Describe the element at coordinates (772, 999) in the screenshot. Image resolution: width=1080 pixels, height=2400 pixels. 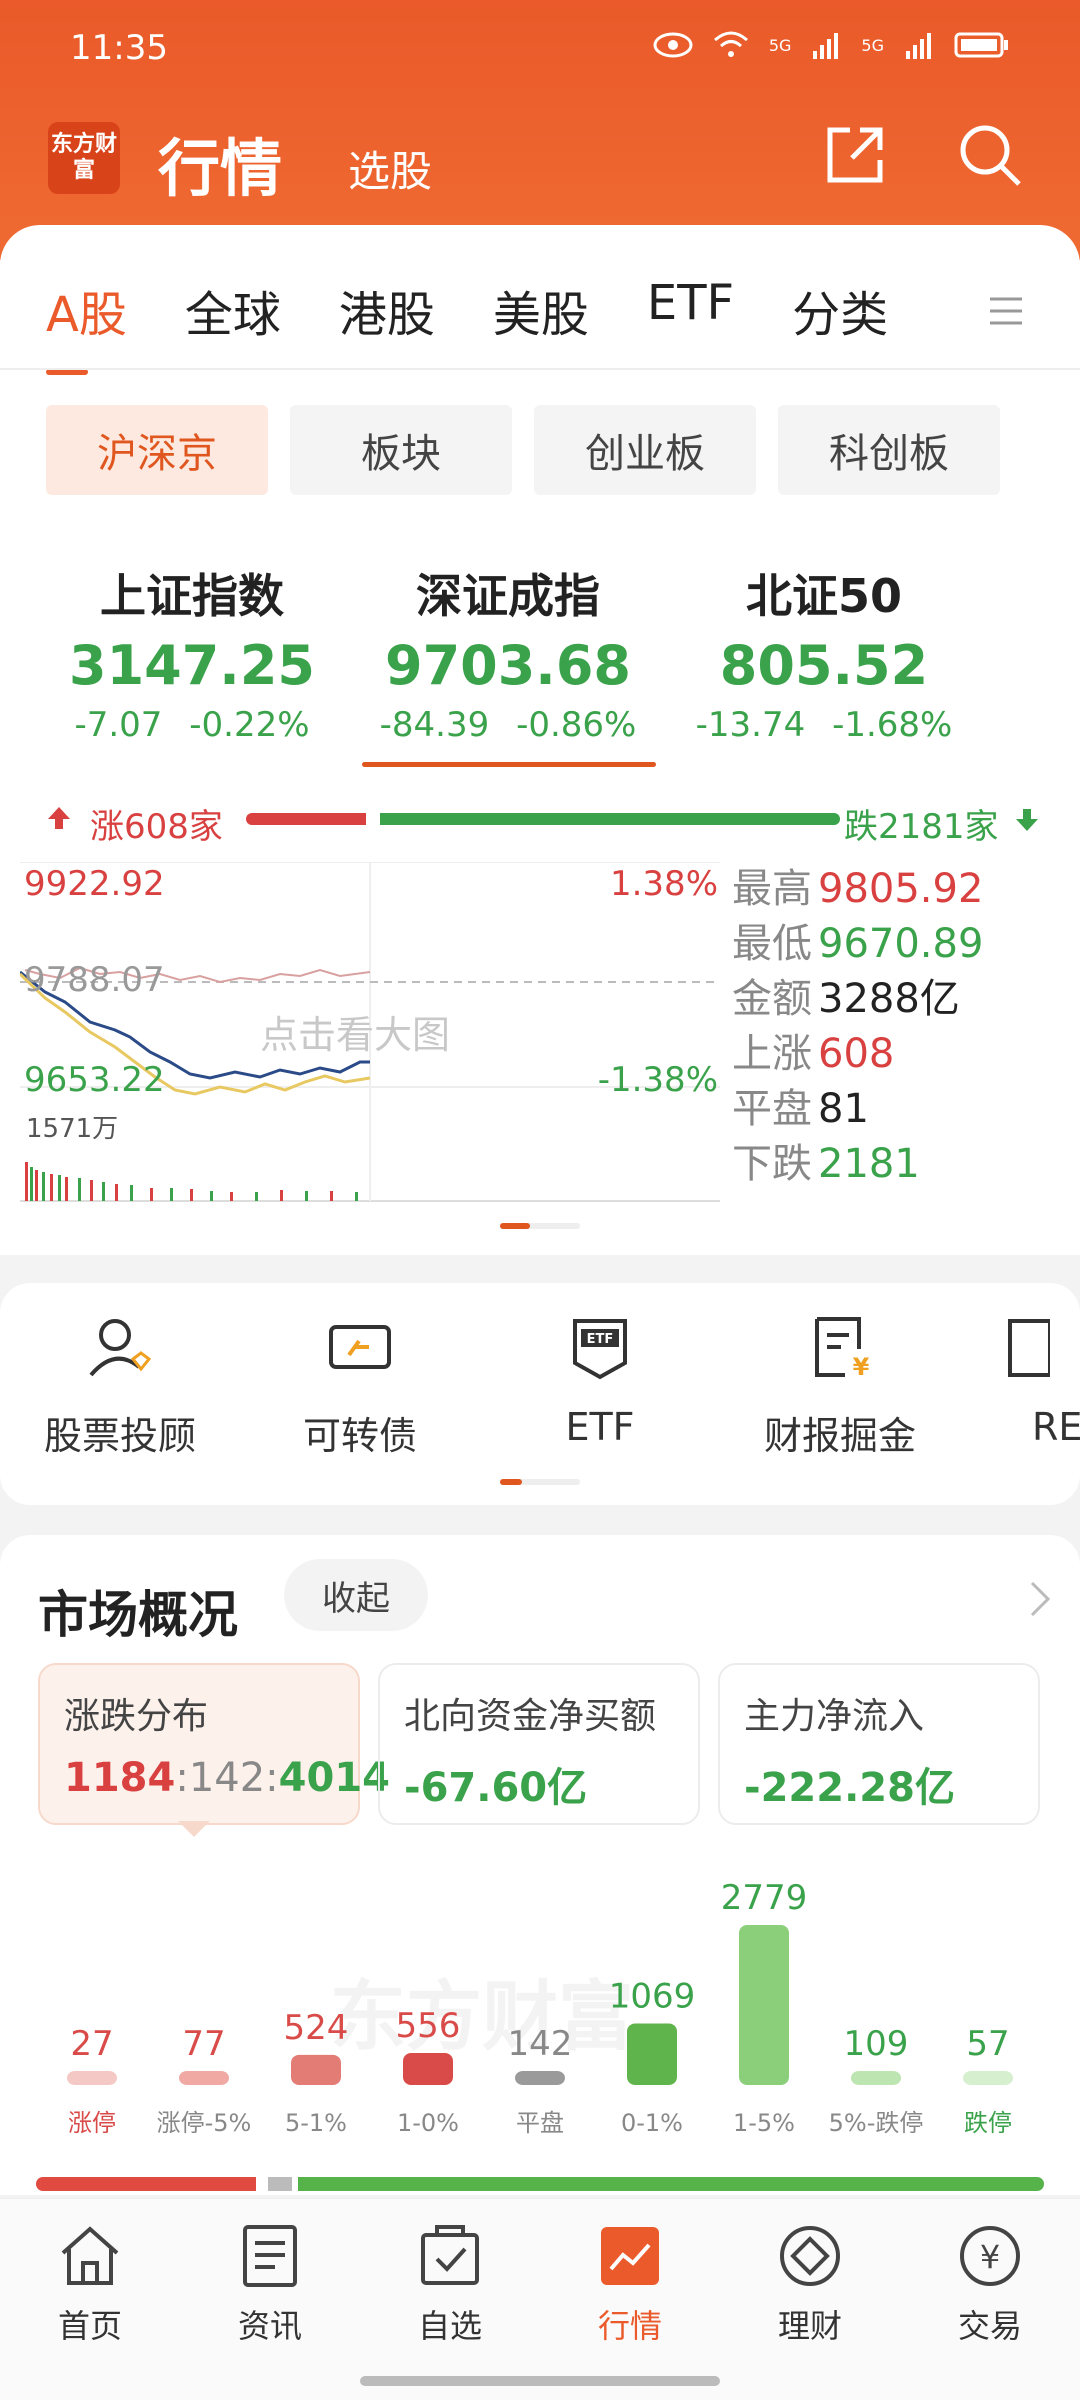
I see `stat-label: 金额` at that location.